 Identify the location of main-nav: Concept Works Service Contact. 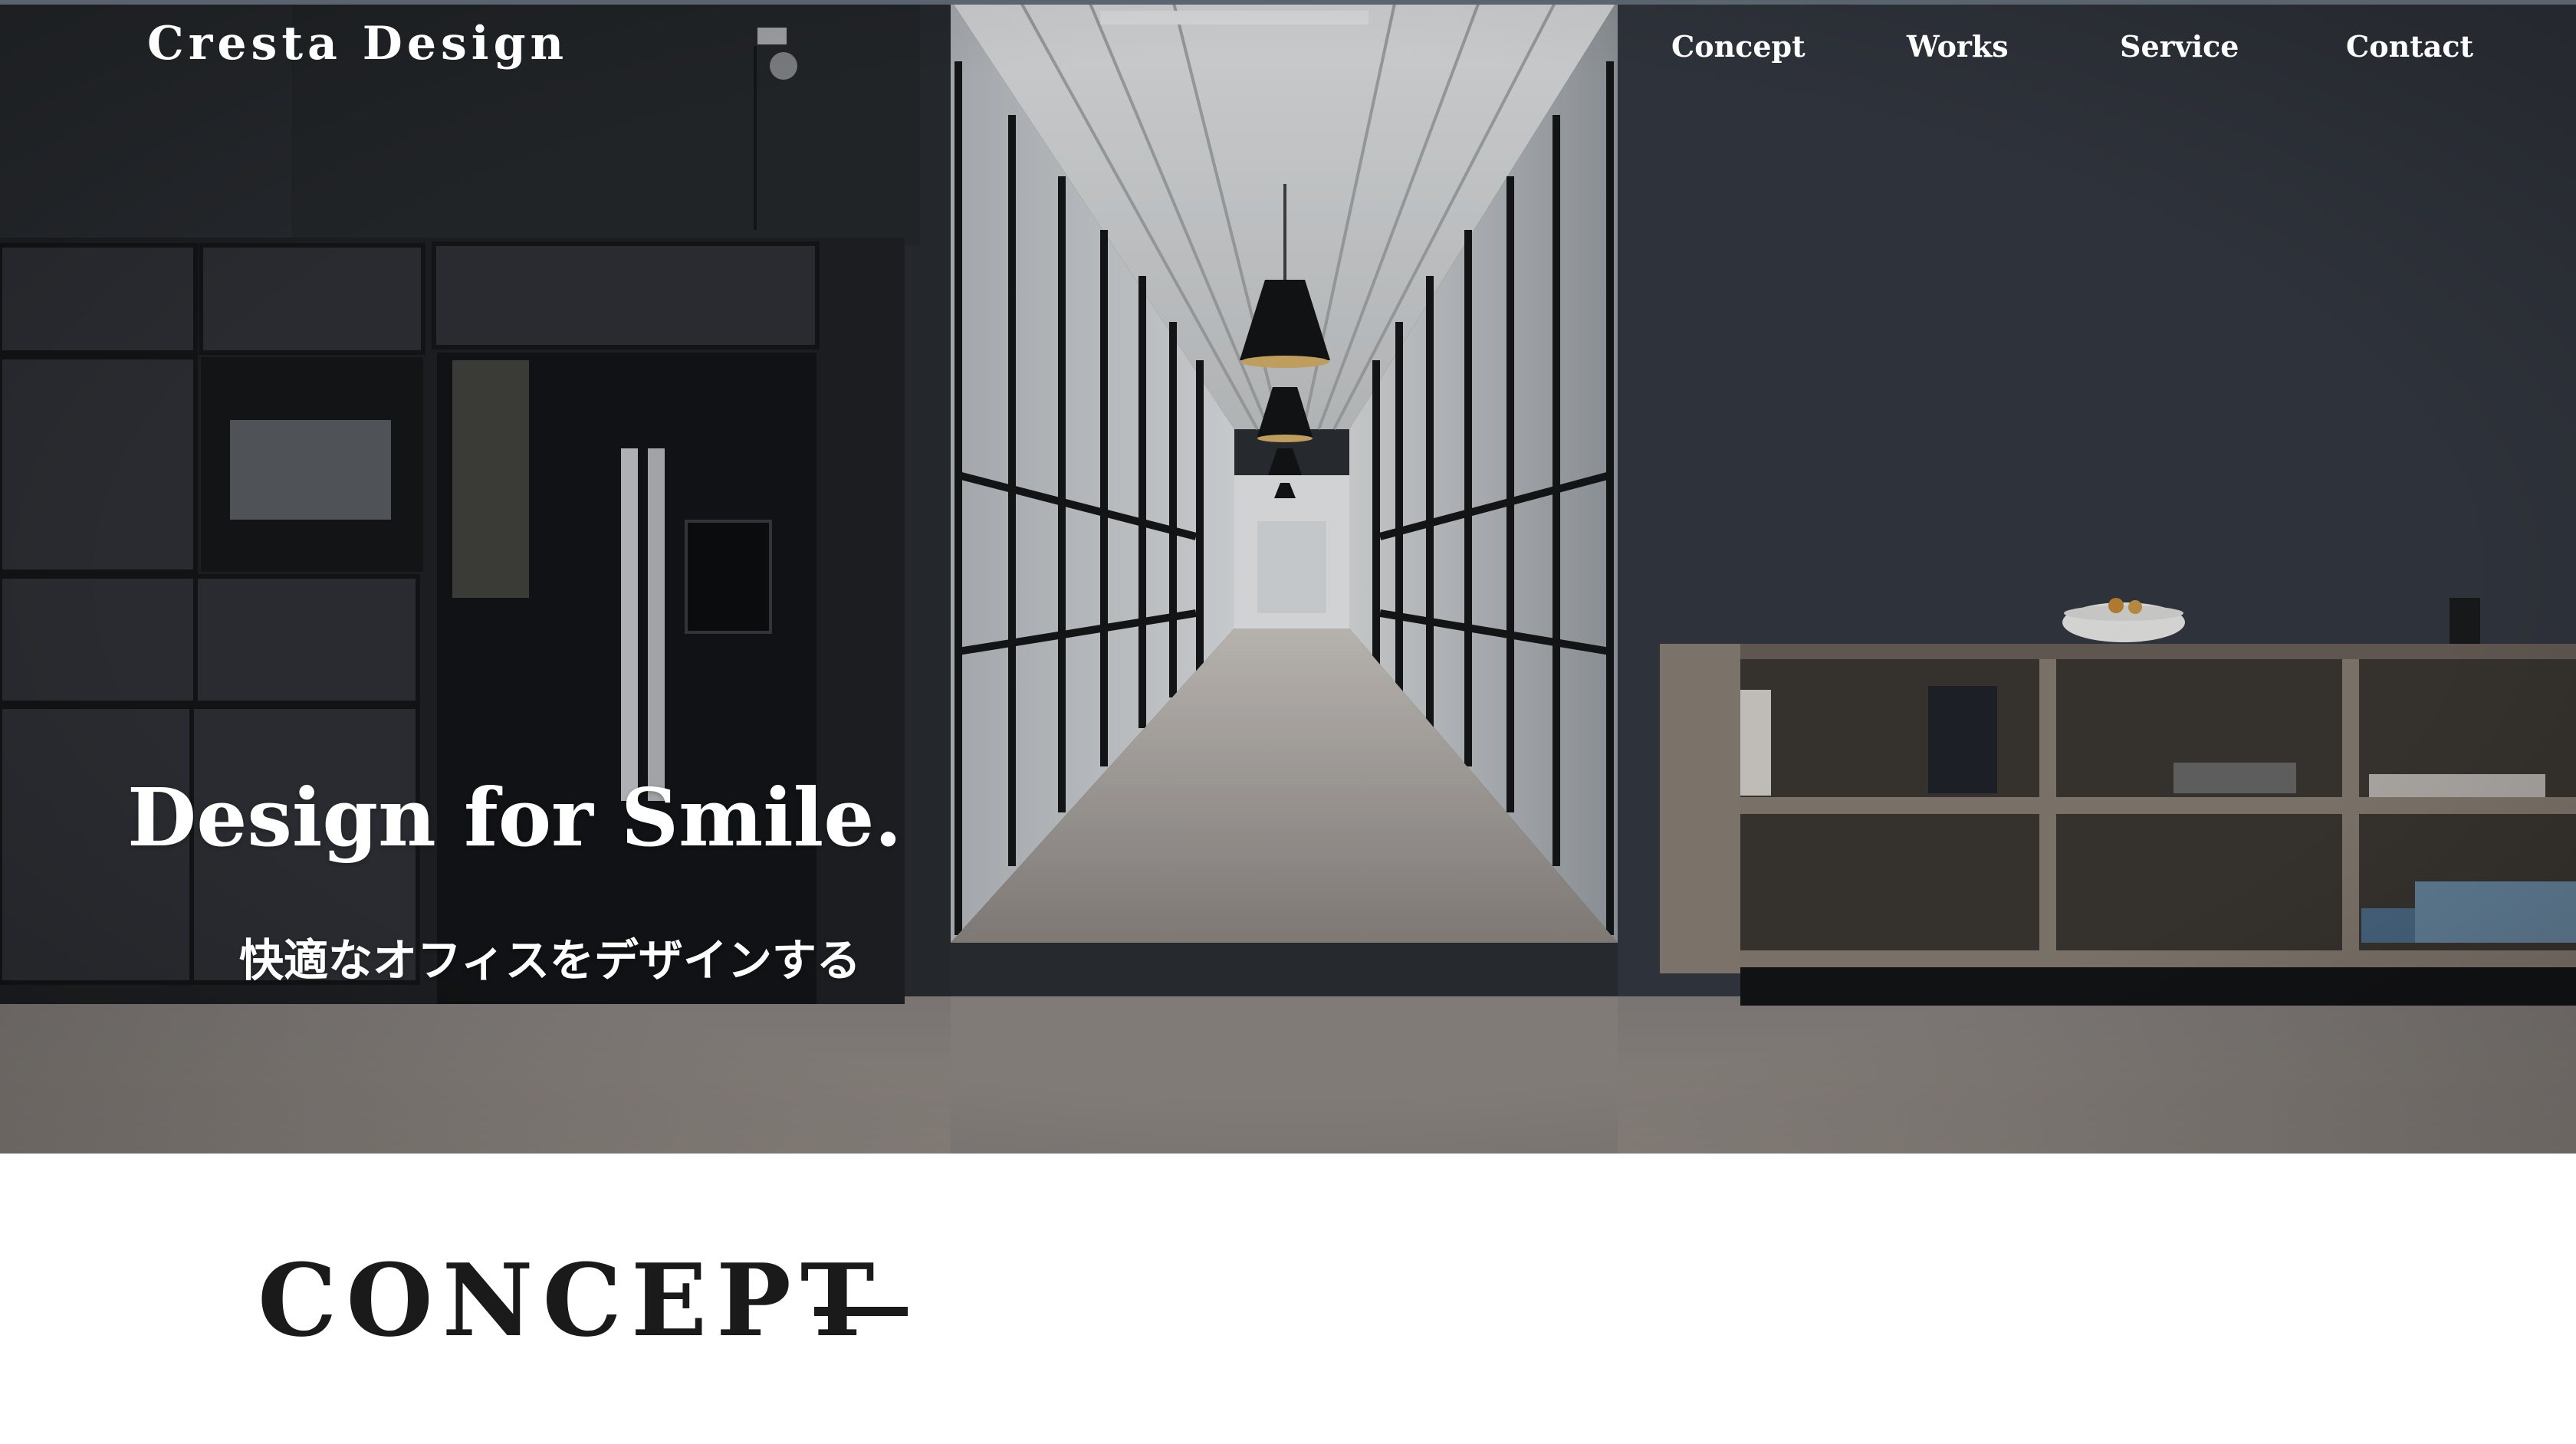
(1288, 52).